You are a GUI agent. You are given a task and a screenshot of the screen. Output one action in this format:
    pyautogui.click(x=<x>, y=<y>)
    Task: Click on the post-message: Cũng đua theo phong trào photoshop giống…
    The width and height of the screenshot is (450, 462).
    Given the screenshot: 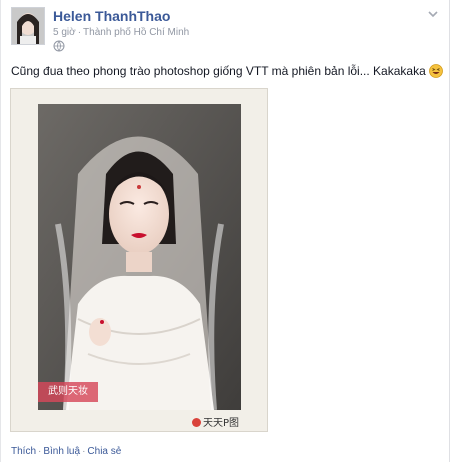 What is the action you would take?
    pyautogui.click(x=227, y=71)
    